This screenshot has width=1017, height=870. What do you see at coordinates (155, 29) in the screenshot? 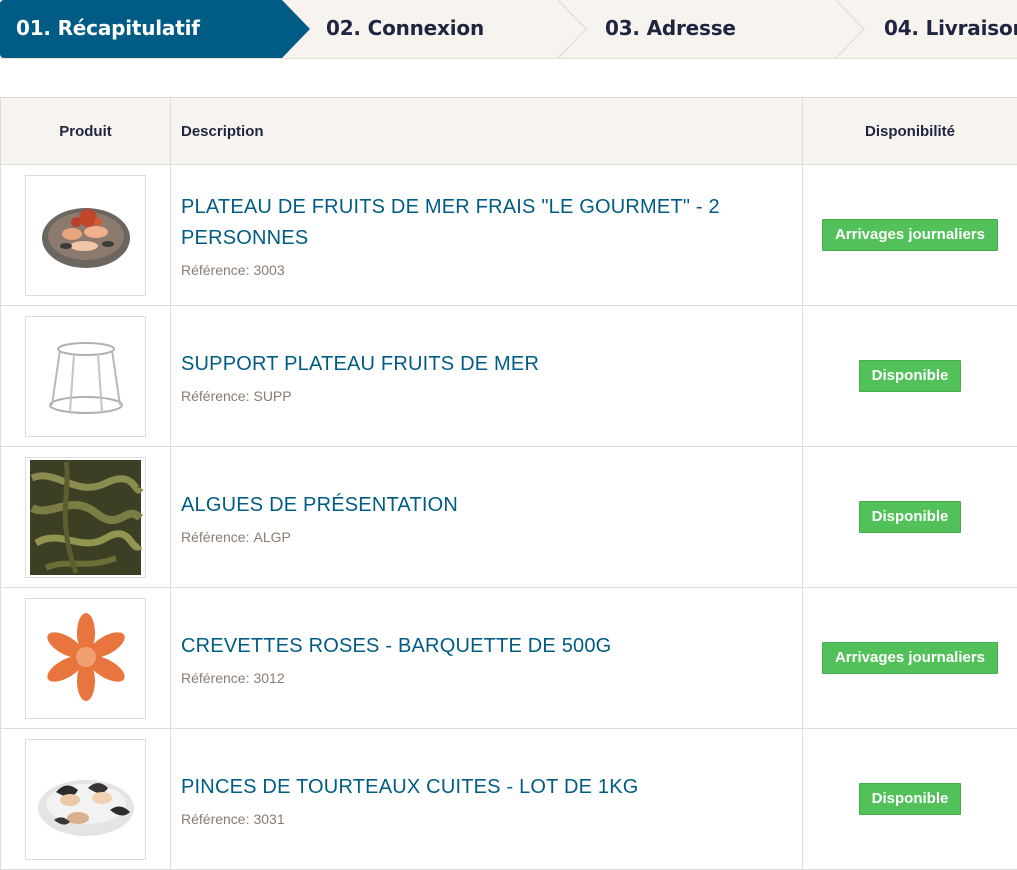
I see `step-summary: 01. Récapitulatif` at bounding box center [155, 29].